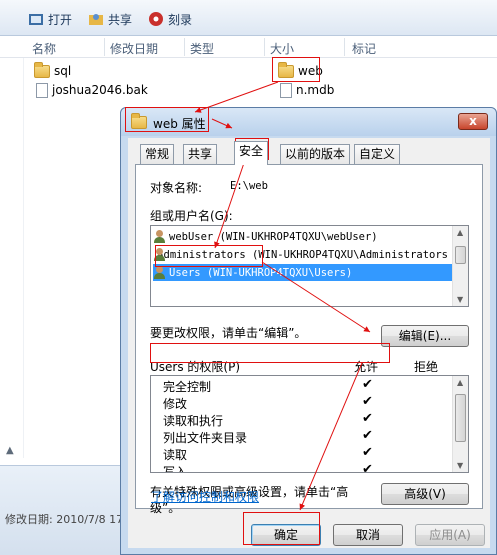 The width and height of the screenshot is (497, 555). Describe the element at coordinates (460, 266) in the screenshot. I see `user-list-scrollbar: ▲ ▼` at that location.